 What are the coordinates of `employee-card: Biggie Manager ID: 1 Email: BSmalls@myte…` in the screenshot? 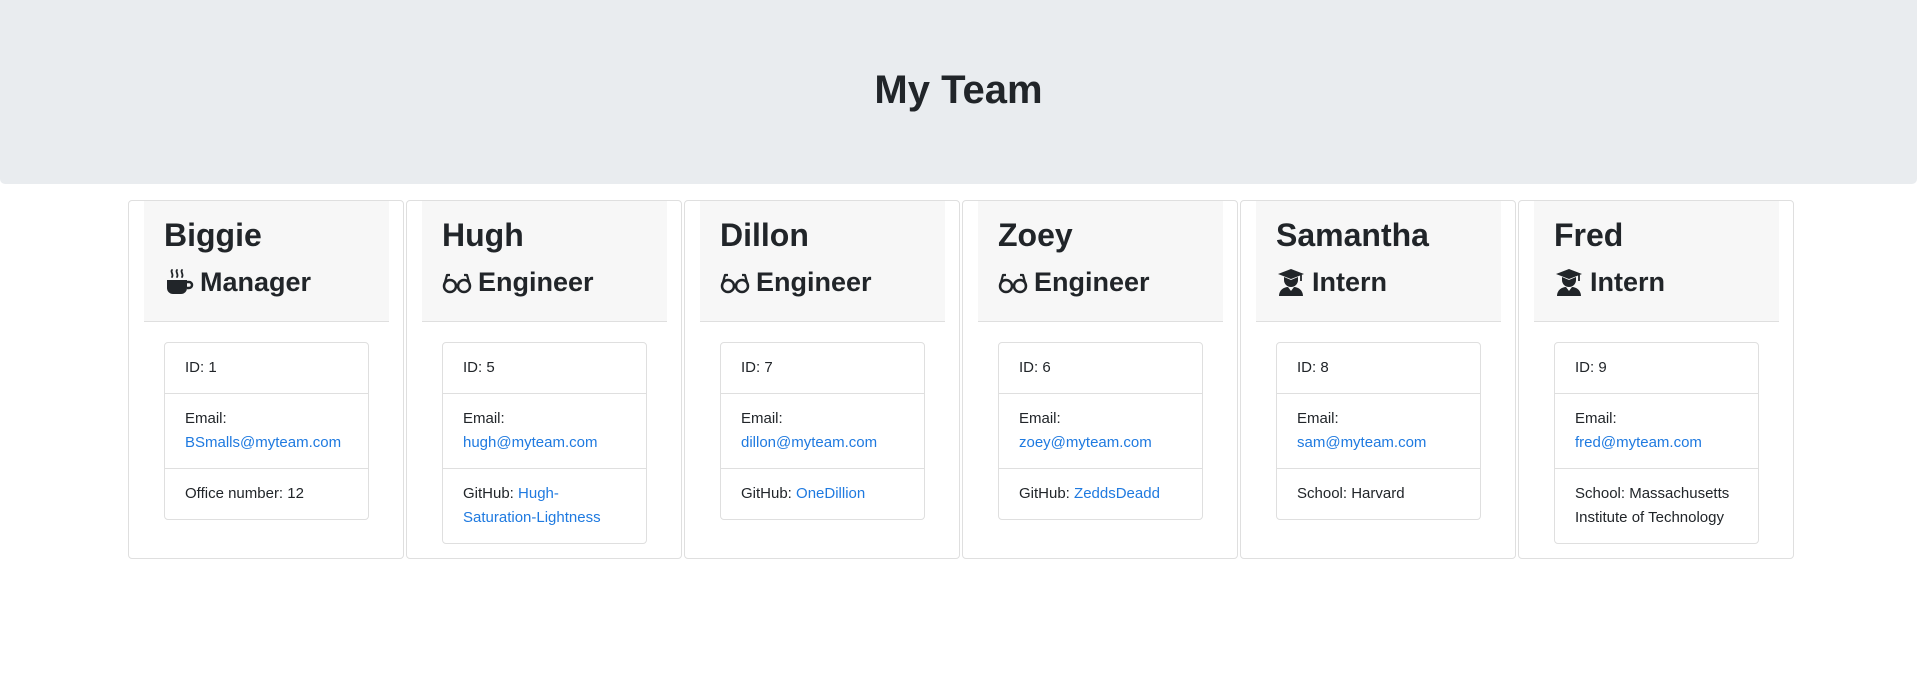 It's located at (266, 379).